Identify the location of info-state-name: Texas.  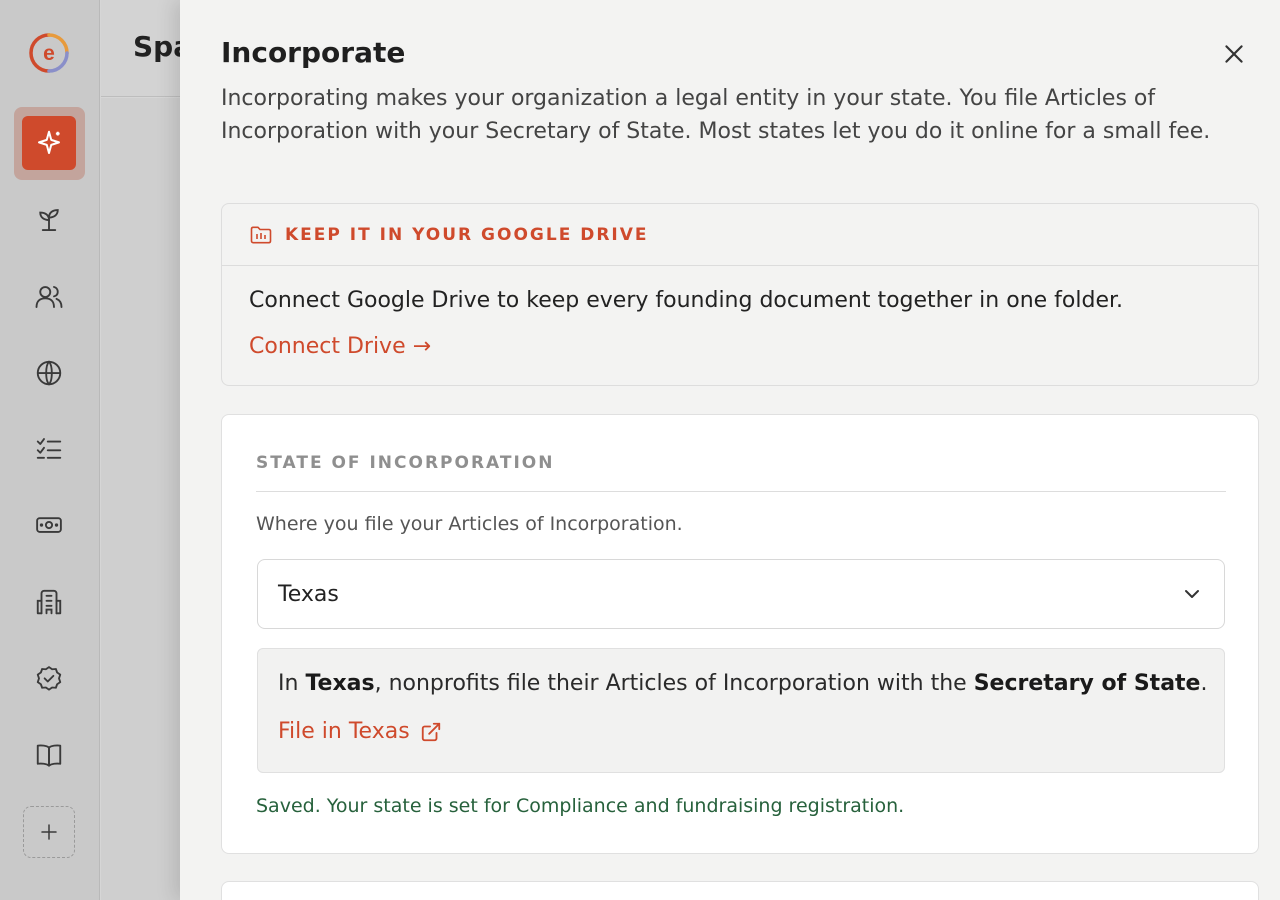
(340, 683).